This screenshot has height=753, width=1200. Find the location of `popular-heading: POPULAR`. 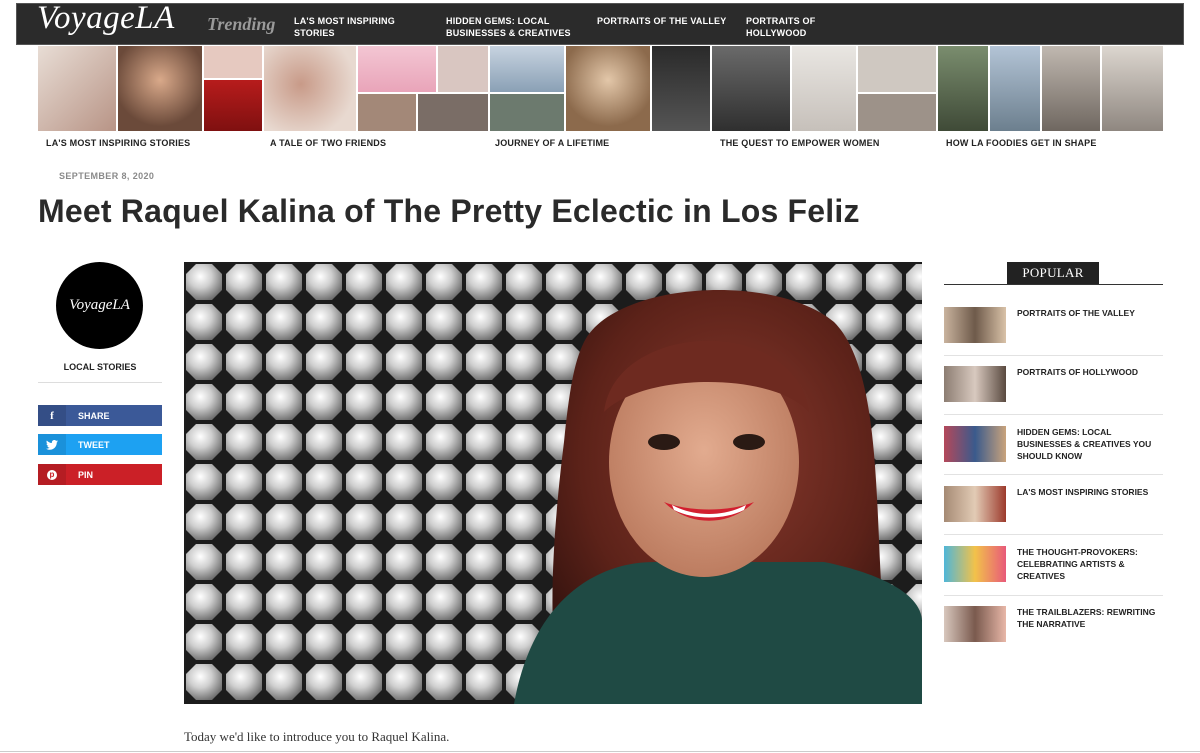

popular-heading: POPULAR is located at coordinates (1053, 273).